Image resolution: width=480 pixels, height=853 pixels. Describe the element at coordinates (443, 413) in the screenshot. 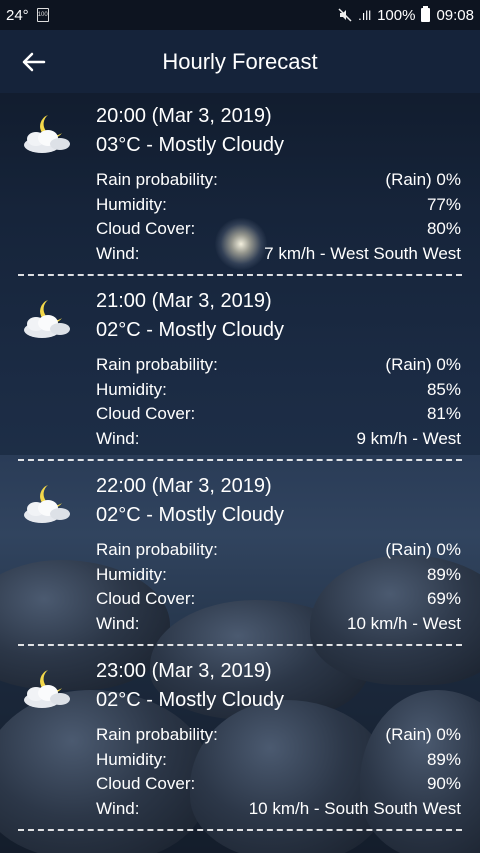

I see `cloud-cover-value: 81%` at that location.